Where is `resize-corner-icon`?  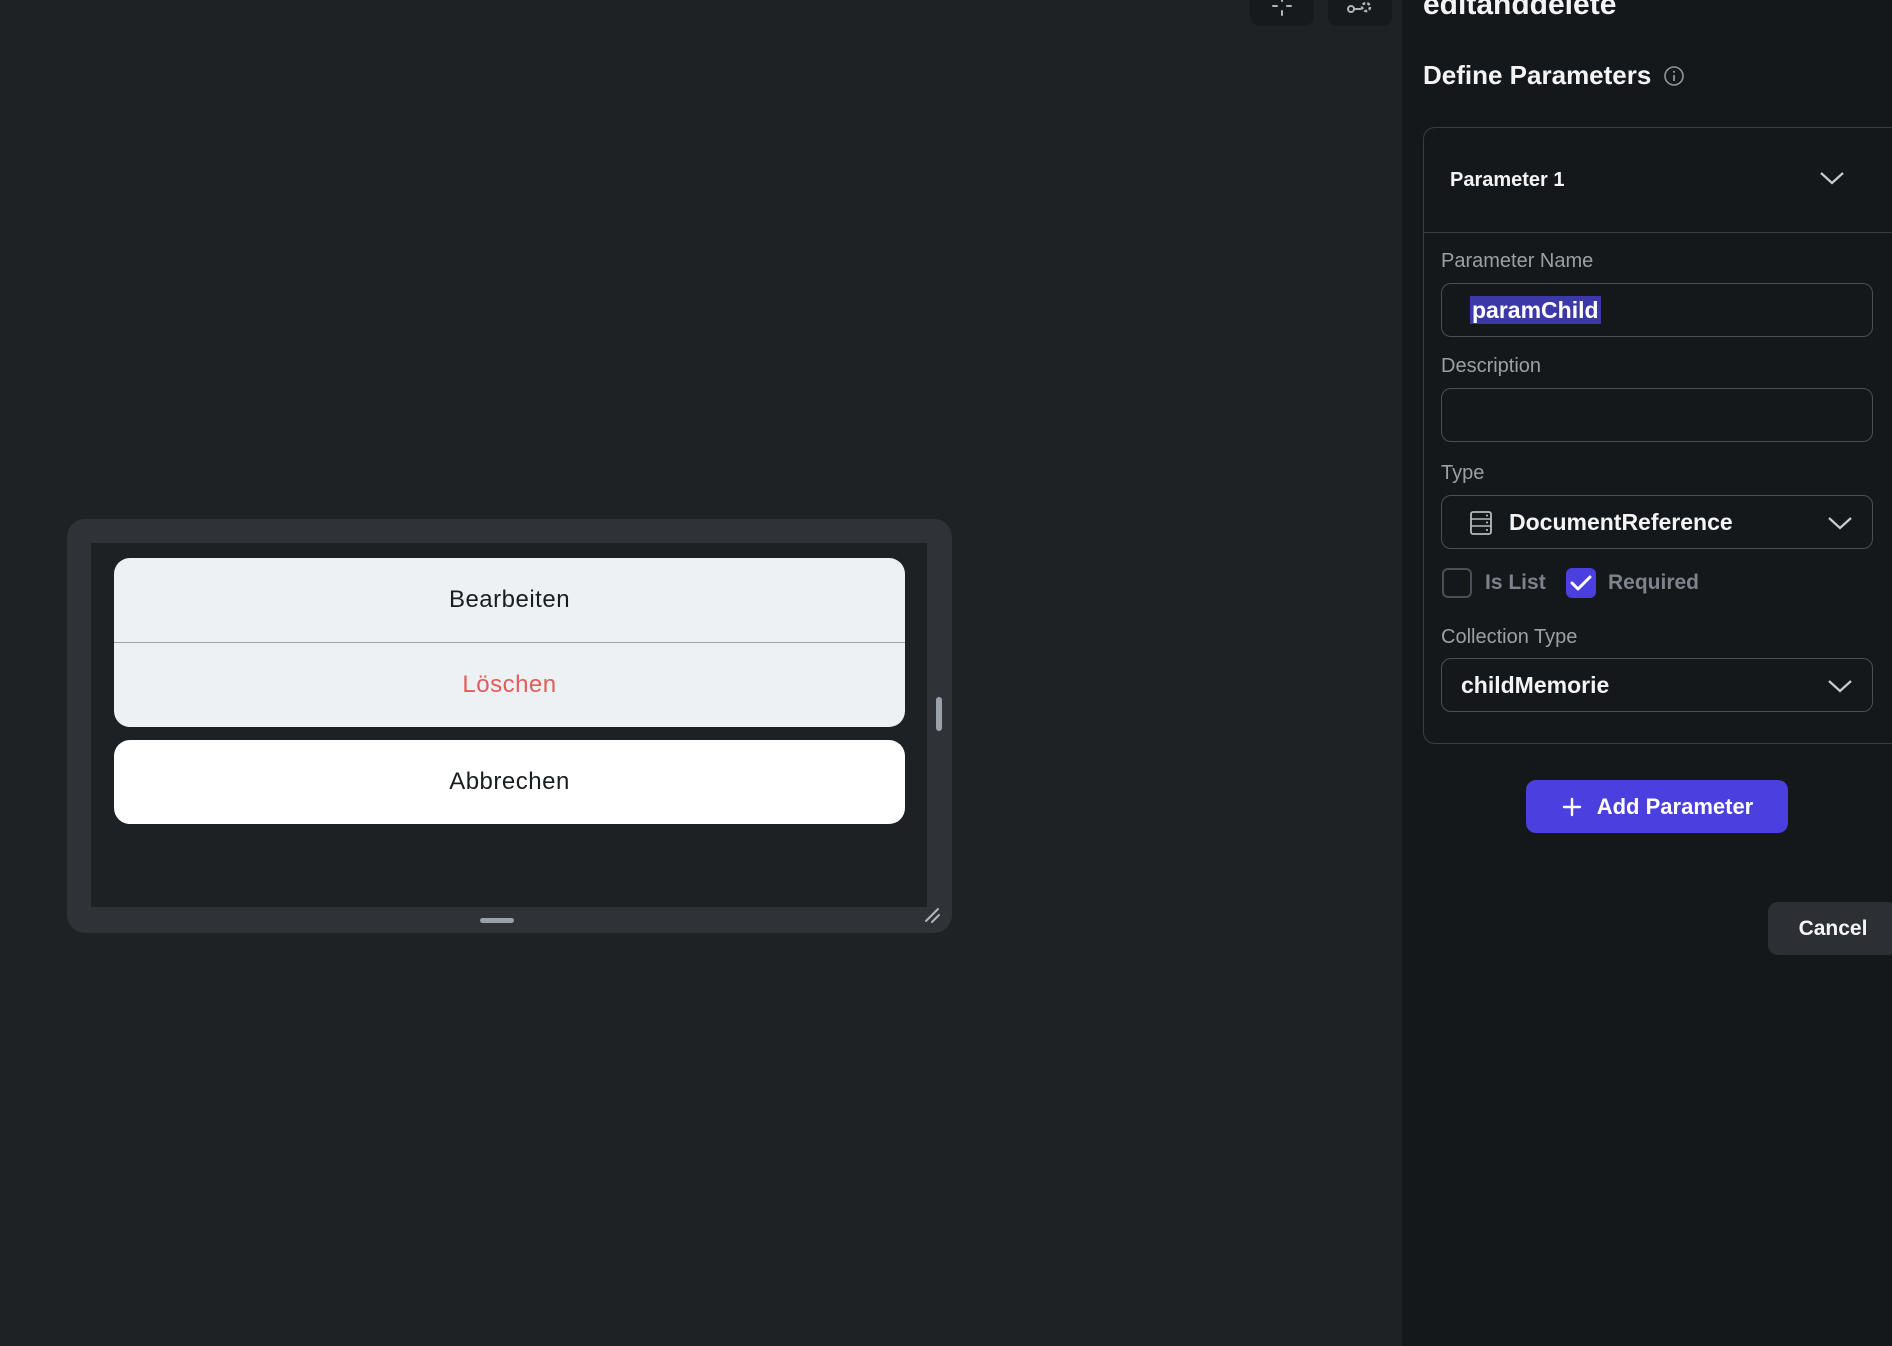
resize-corner-icon is located at coordinates (932, 915).